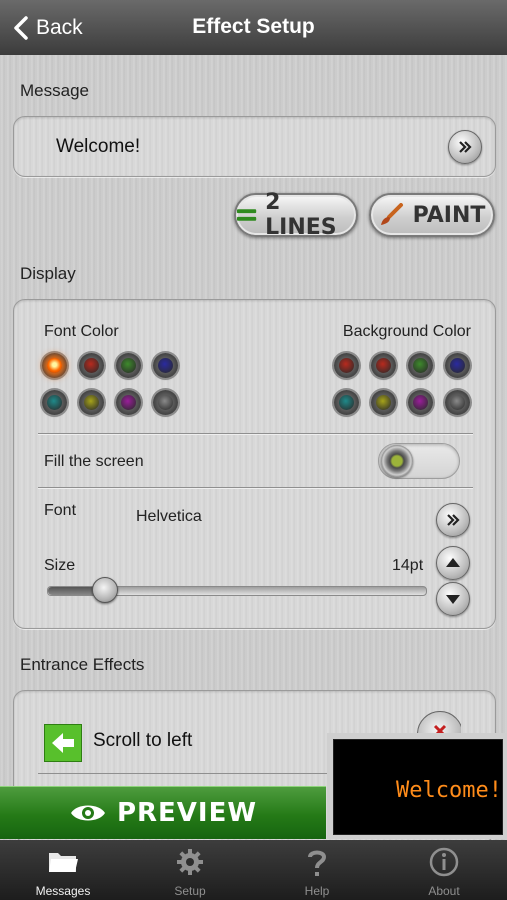 The width and height of the screenshot is (507, 900). I want to click on paint-label: PAINT, so click(449, 215).